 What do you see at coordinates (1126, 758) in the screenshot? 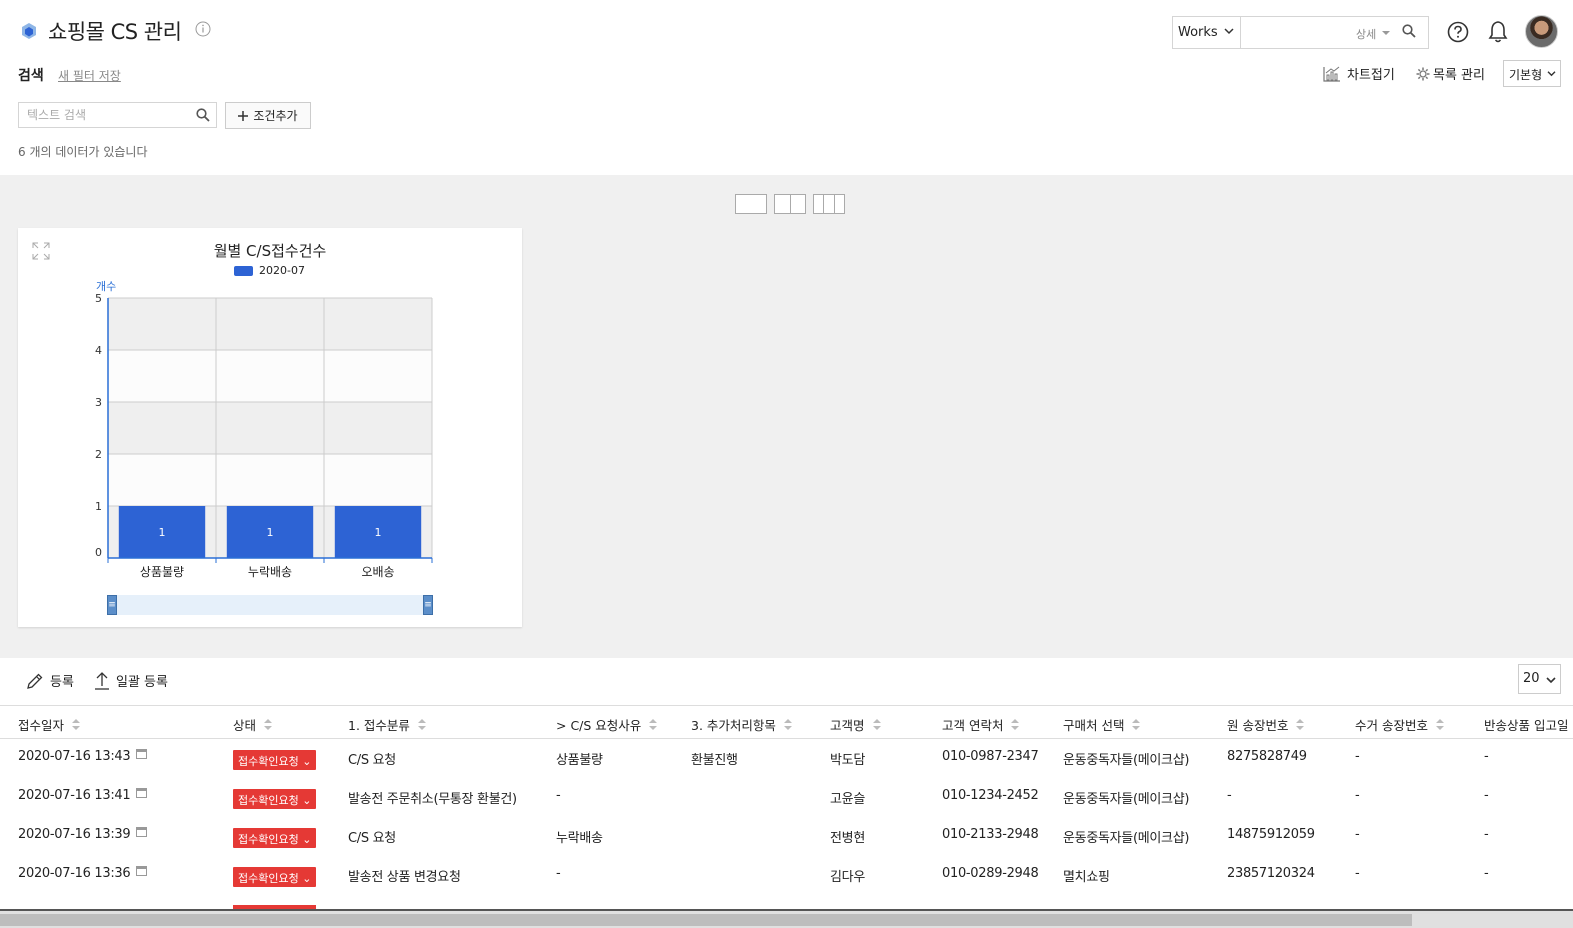
I see `cell-shop: 운동중독자들(메이크샵)` at bounding box center [1126, 758].